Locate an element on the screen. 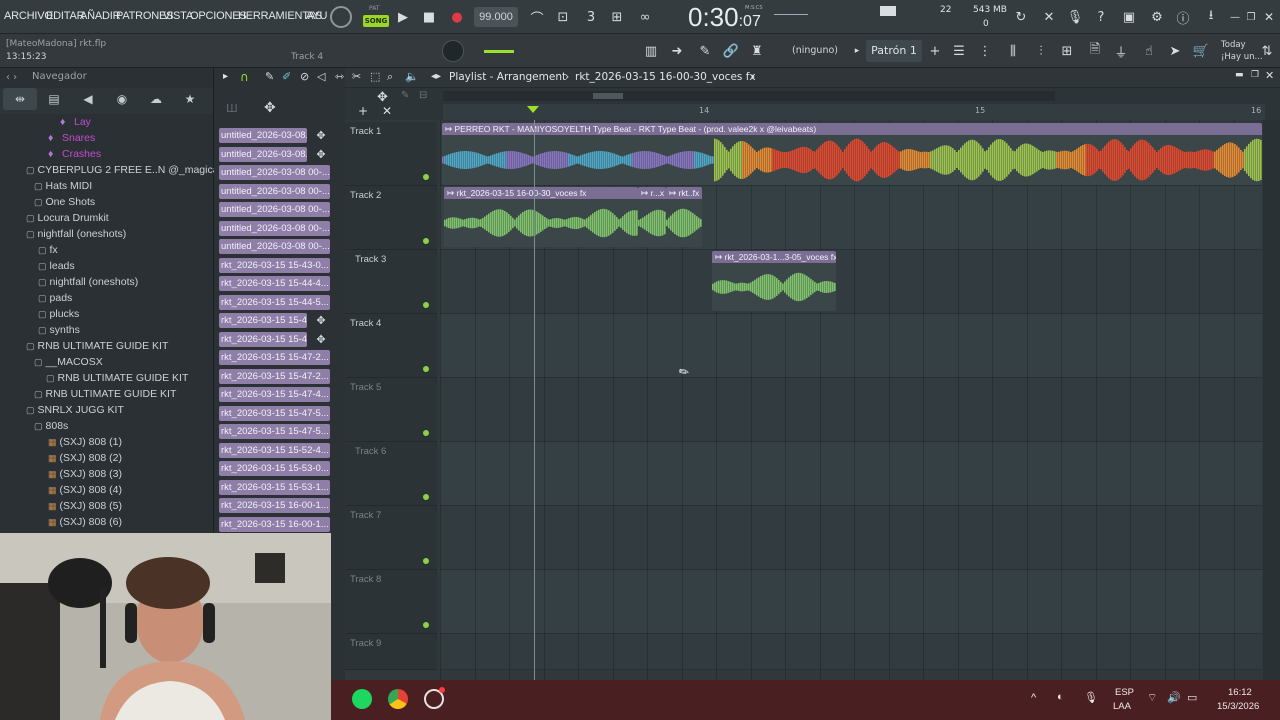 The width and height of the screenshot is (1280, 720). volume-icon: 🔊 is located at coordinates (1174, 697).